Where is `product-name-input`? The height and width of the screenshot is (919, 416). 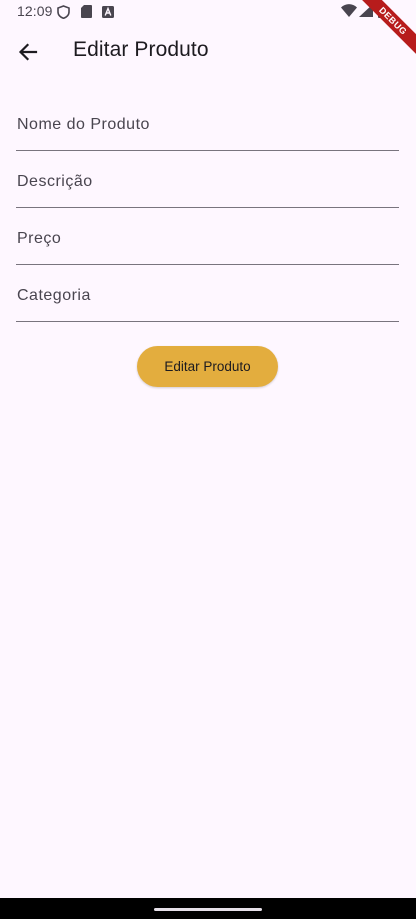 product-name-input is located at coordinates (207, 125).